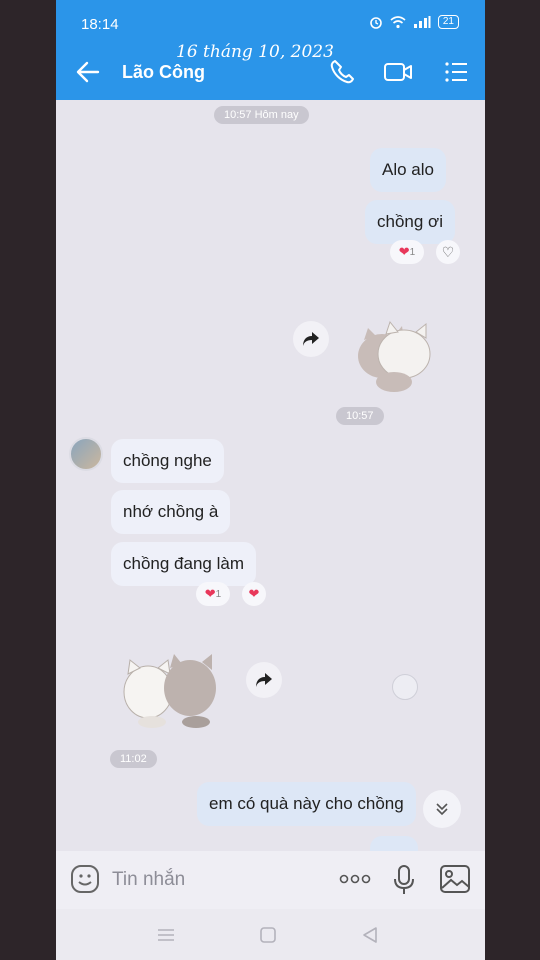 The width and height of the screenshot is (540, 960). Describe the element at coordinates (410, 222) in the screenshot. I see `message-bubble: chồng ơi` at that location.